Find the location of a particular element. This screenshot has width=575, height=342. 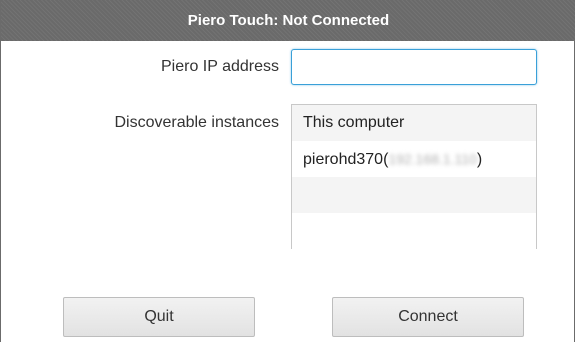

discoverable-instances-label: Discoverable instances is located at coordinates (196, 122).